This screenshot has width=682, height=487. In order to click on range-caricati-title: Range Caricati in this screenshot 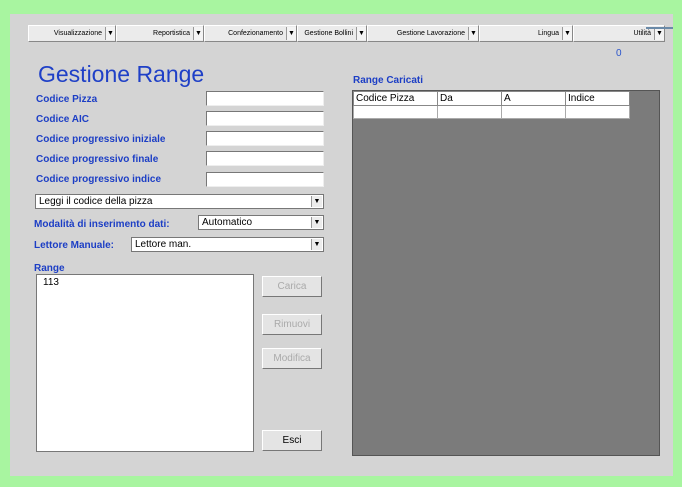, I will do `click(388, 80)`.